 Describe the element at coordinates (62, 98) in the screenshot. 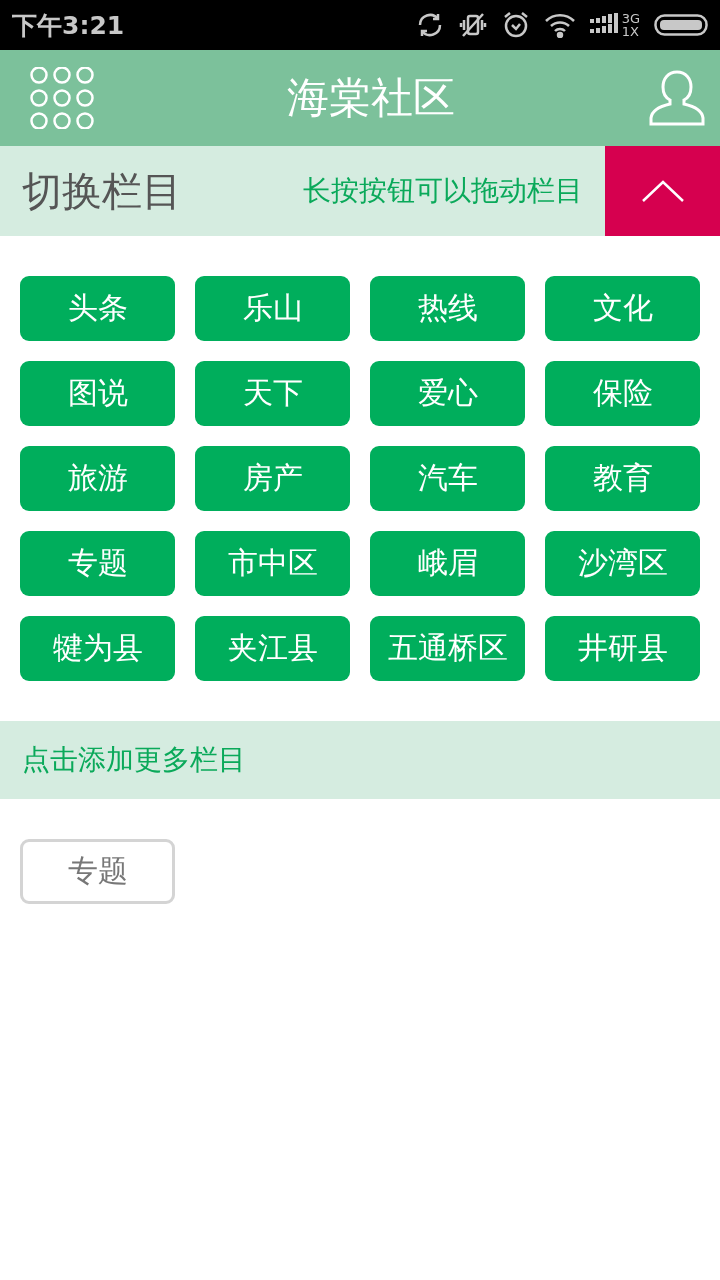

I see `grid-menu-icon` at that location.